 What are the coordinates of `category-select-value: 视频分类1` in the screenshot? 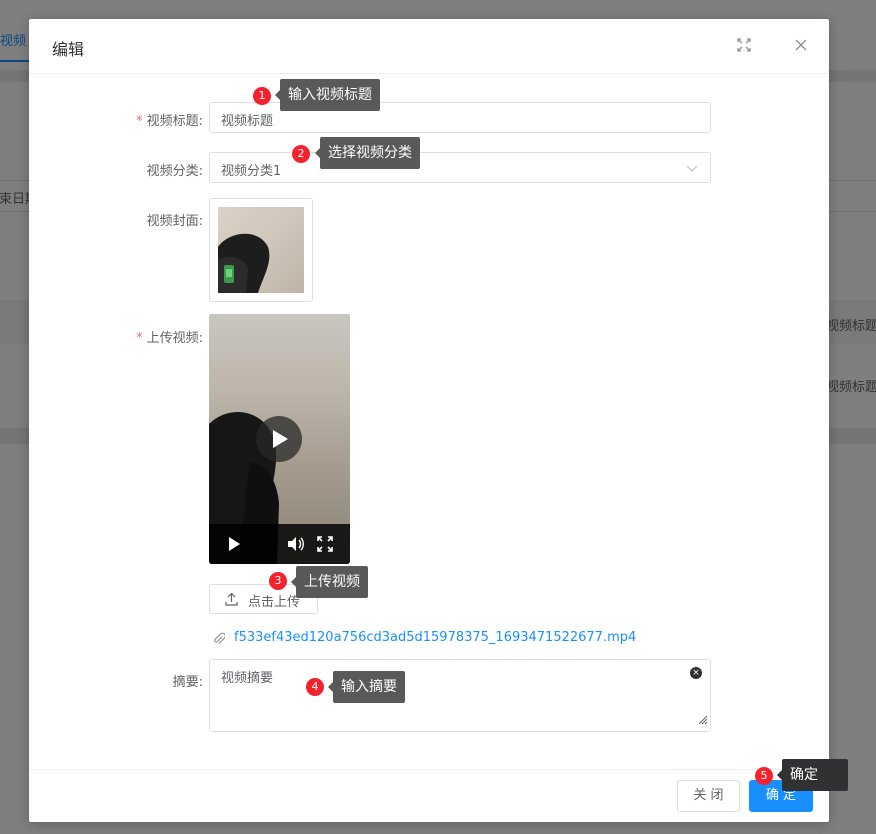 It's located at (251, 171).